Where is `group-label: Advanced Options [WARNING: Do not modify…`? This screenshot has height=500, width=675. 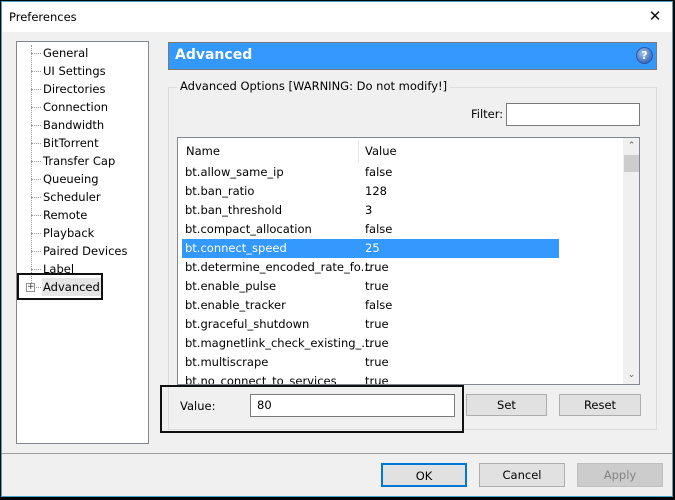 group-label: Advanced Options [WARNING: Do not modify… is located at coordinates (314, 86).